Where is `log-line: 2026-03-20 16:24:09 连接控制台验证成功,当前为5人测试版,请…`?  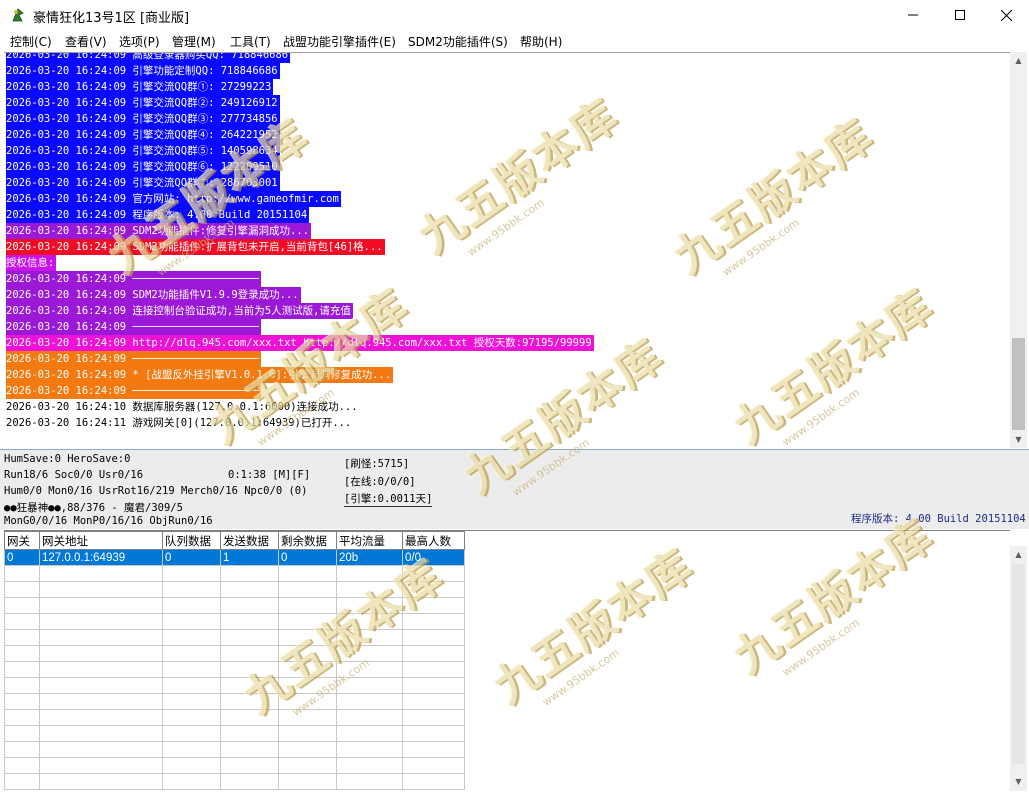
log-line: 2026-03-20 16:24:09 连接控制台验证成功,当前为5人测试版,请… is located at coordinates (179, 311).